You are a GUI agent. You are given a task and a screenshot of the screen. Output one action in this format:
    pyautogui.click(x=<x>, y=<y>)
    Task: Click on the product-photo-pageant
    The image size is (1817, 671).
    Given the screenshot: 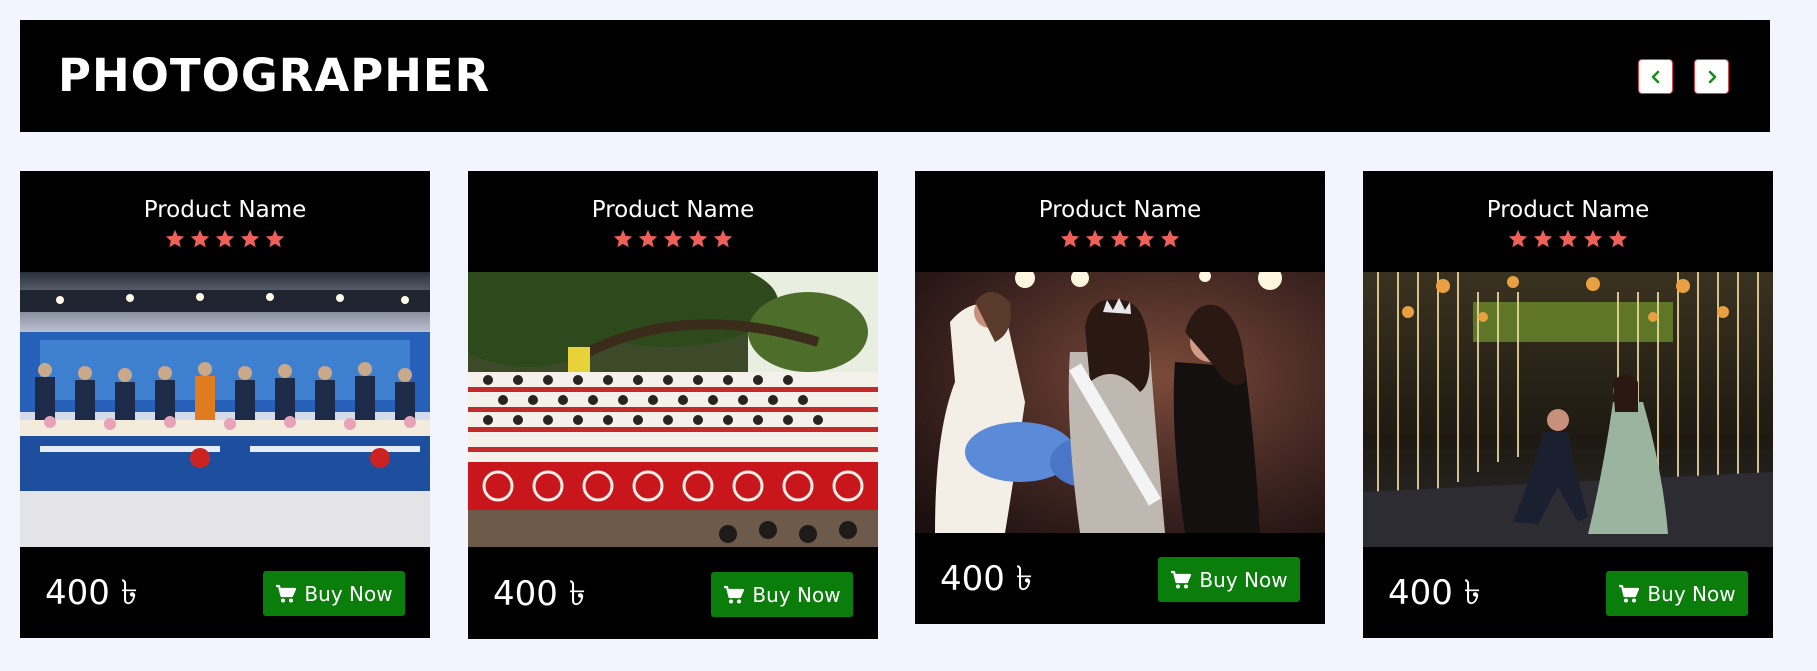 What is the action you would take?
    pyautogui.click(x=1120, y=402)
    